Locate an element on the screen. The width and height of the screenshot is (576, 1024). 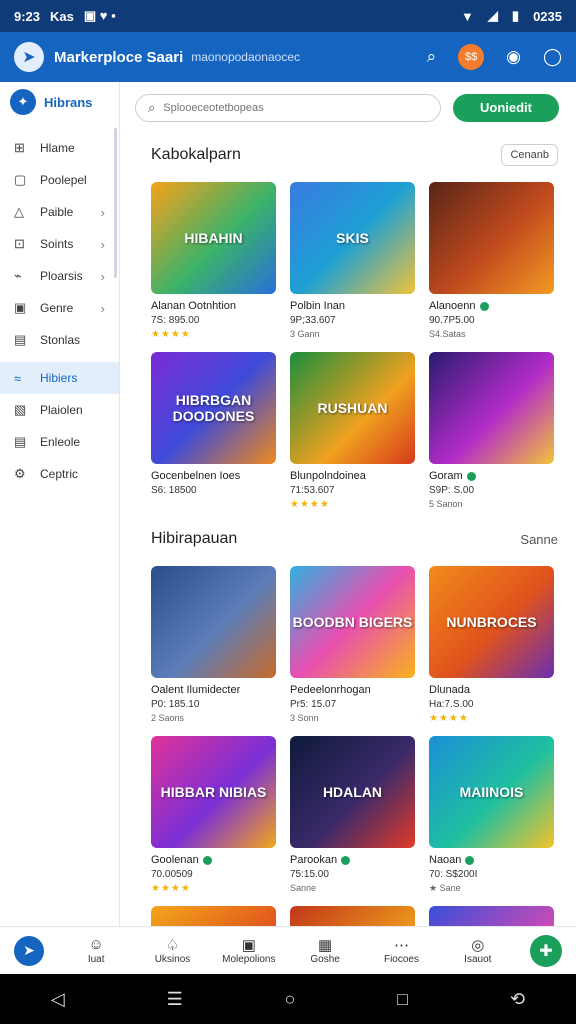
bottom-nav-item: ▣ Molepolions is located at coordinates (249, 950).